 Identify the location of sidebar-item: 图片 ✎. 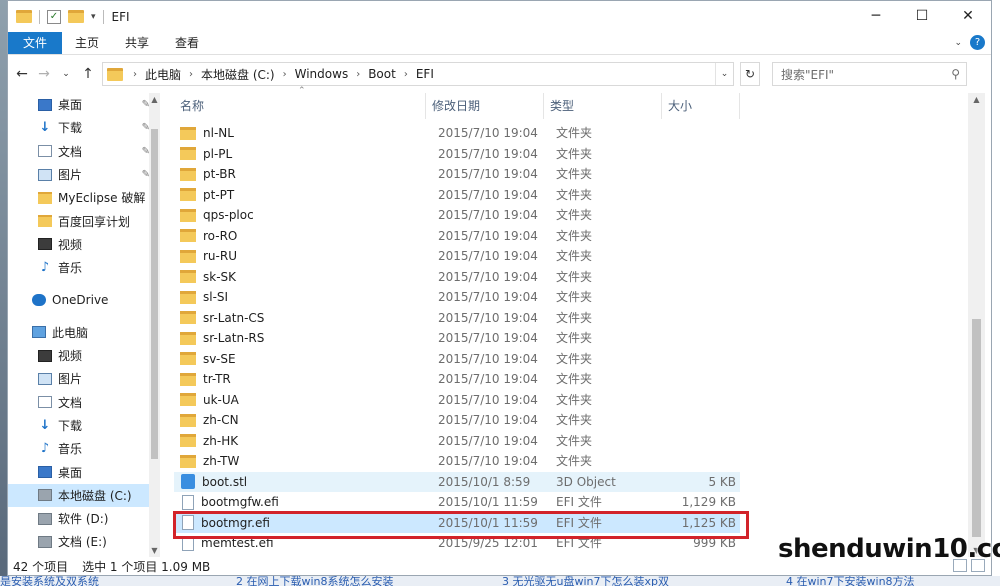
(84, 174).